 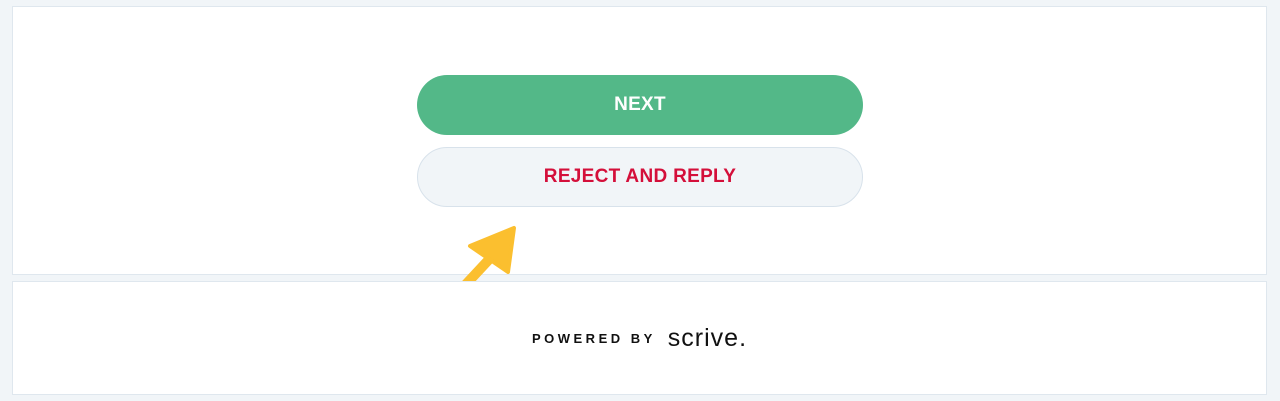 I want to click on scrive-logo: scrive., so click(x=707, y=337).